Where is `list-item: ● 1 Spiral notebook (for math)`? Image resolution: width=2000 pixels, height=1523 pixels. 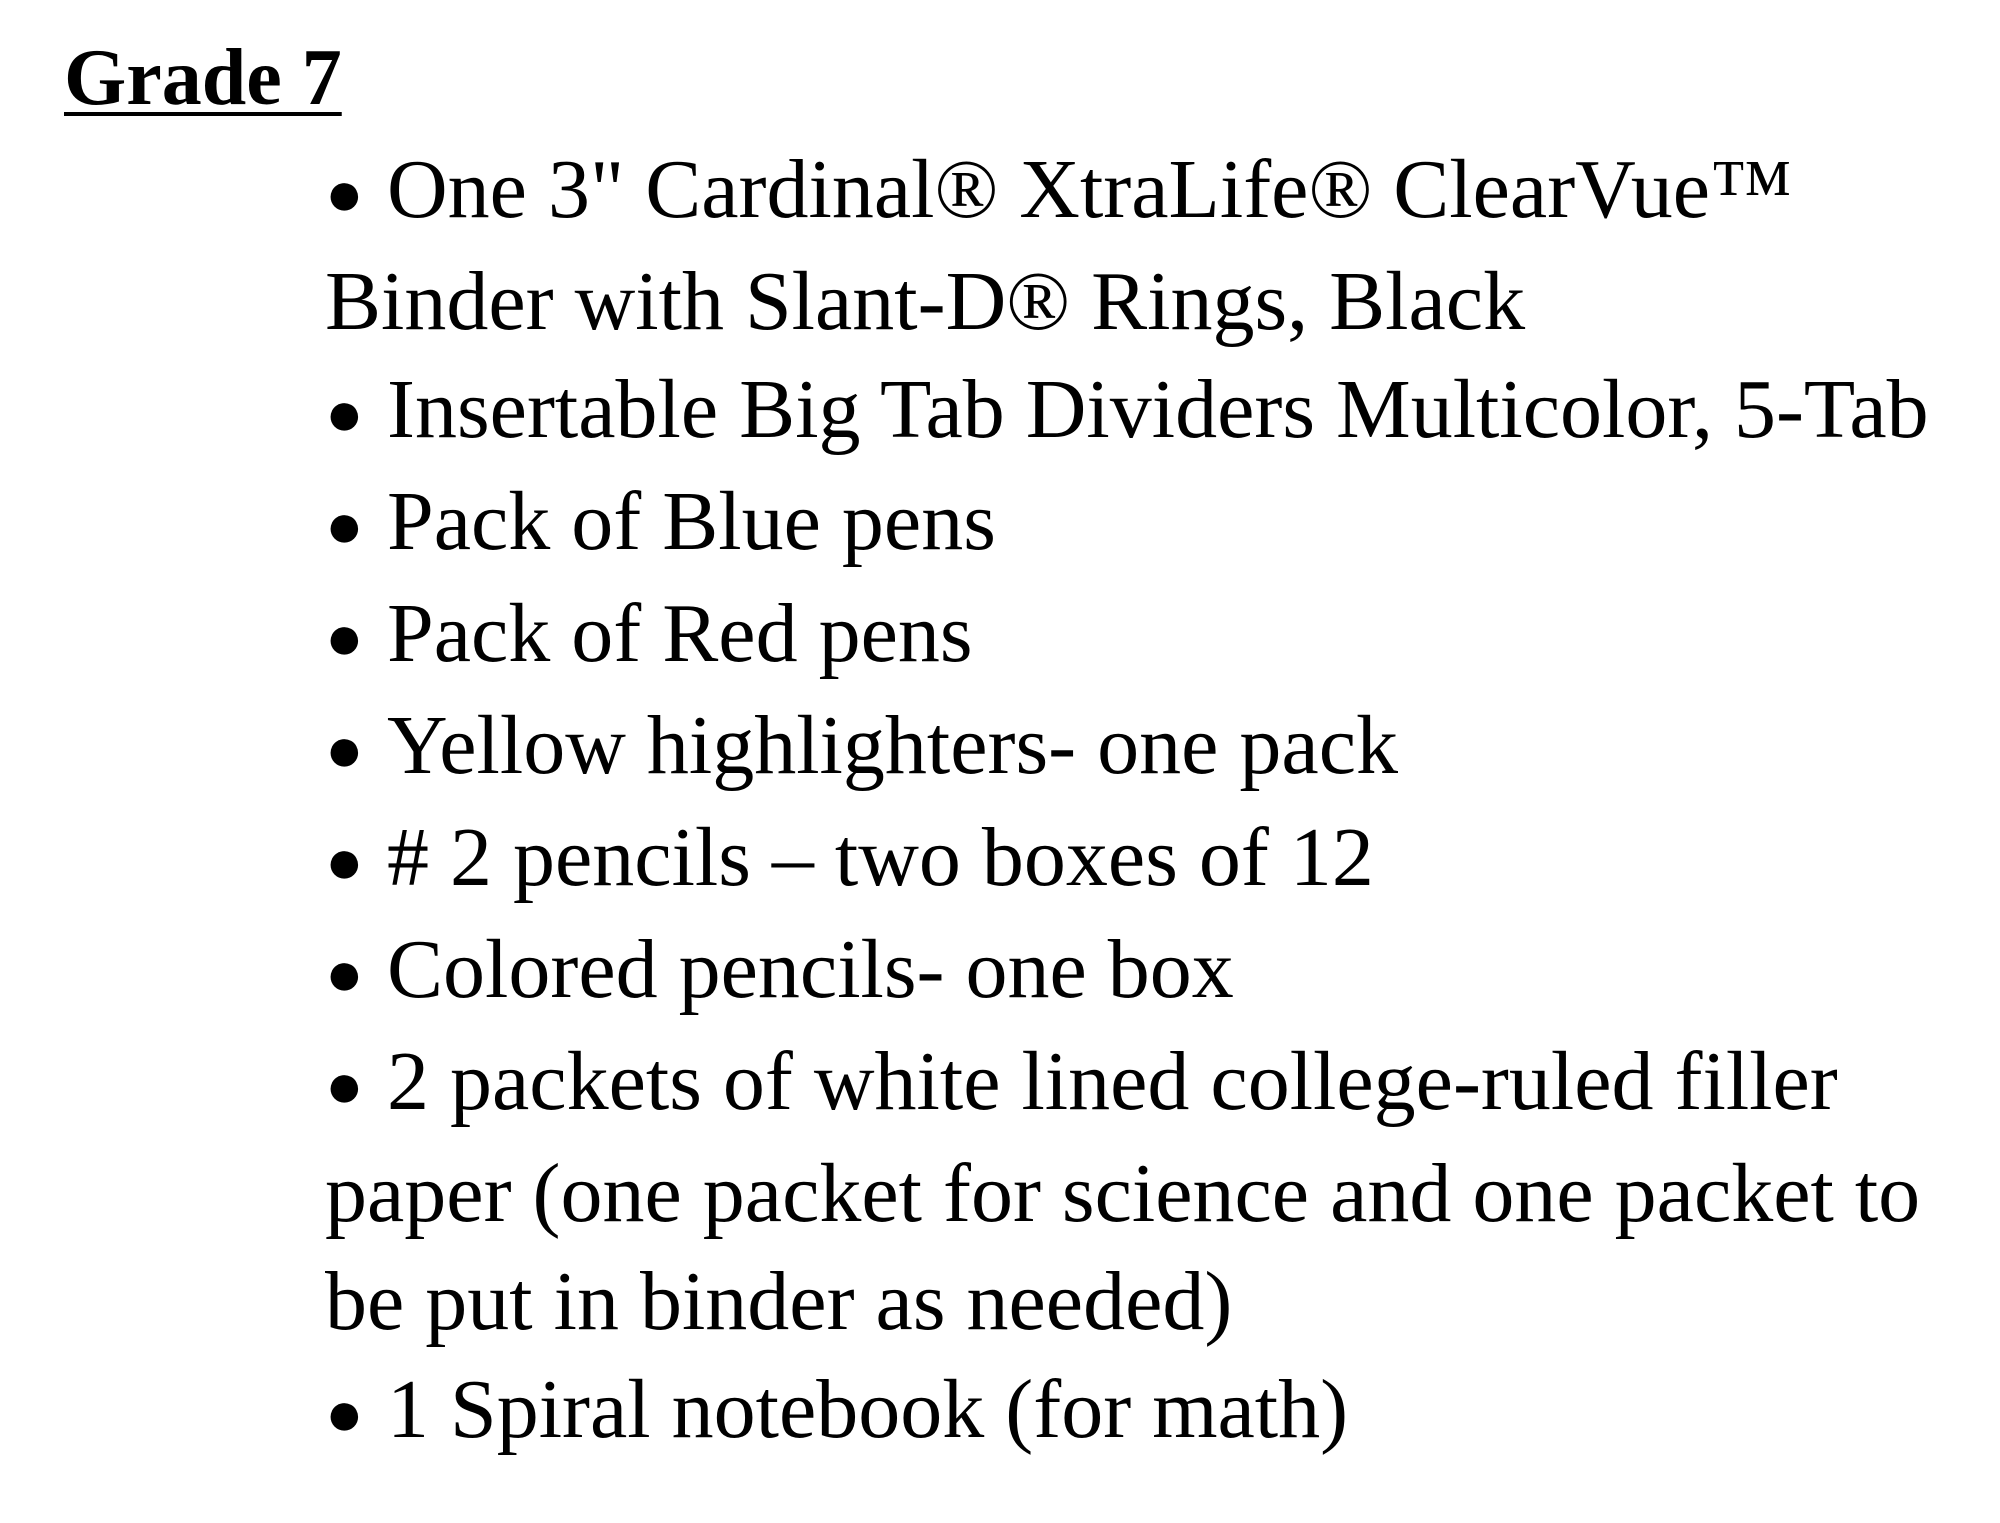 list-item: ● 1 Spiral notebook (for math) is located at coordinates (1145, 1412).